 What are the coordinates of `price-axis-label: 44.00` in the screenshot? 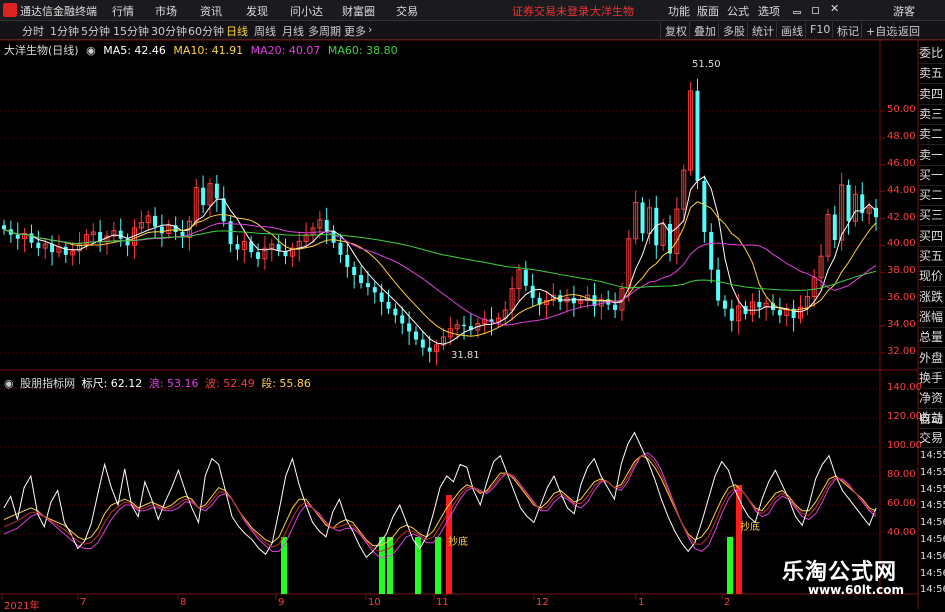 It's located at (901, 190).